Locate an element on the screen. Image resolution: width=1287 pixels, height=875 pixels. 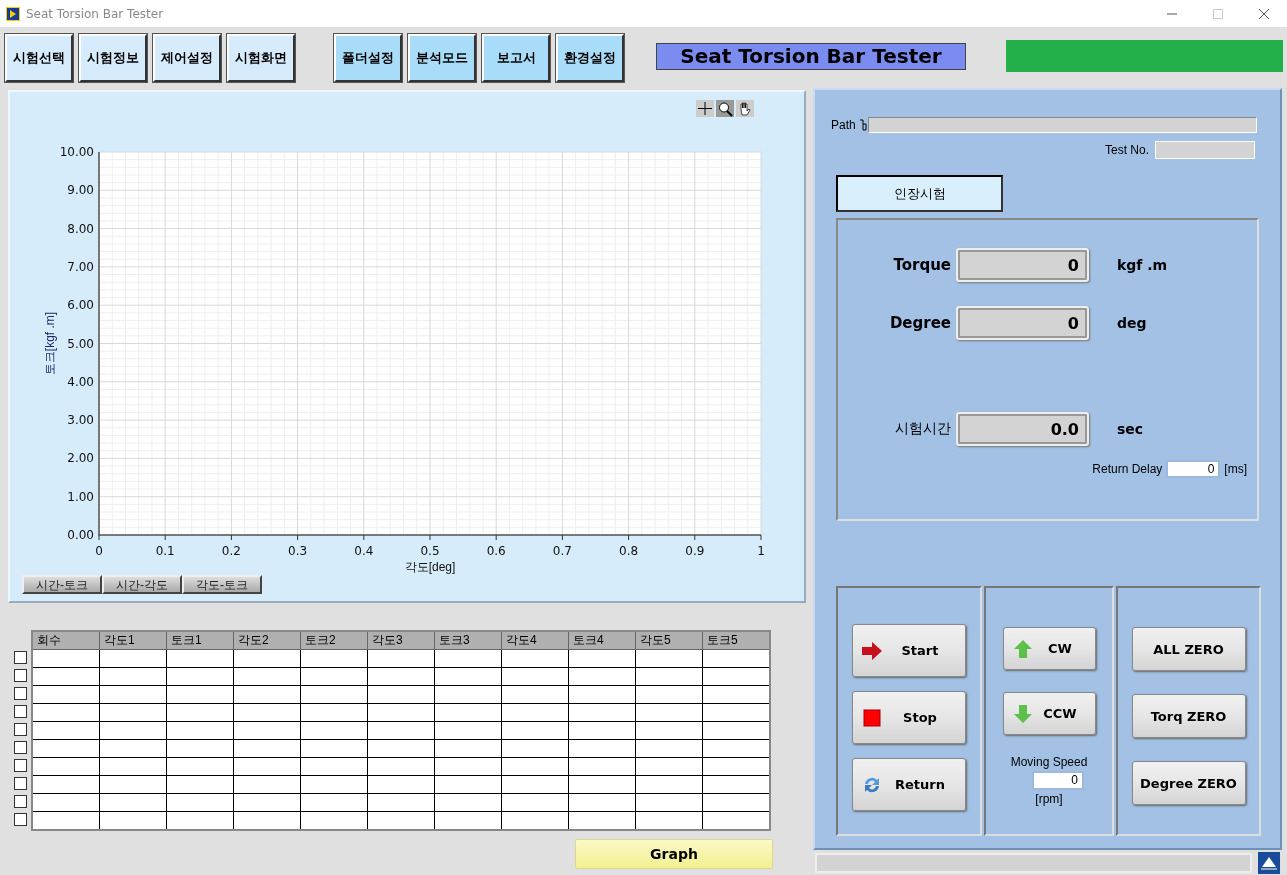
x-tick-label: 0.5 is located at coordinates (430, 551).